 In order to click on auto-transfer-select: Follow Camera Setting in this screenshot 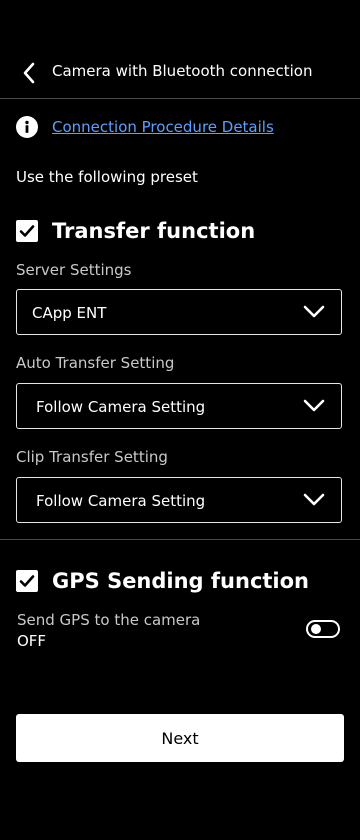, I will do `click(179, 406)`.